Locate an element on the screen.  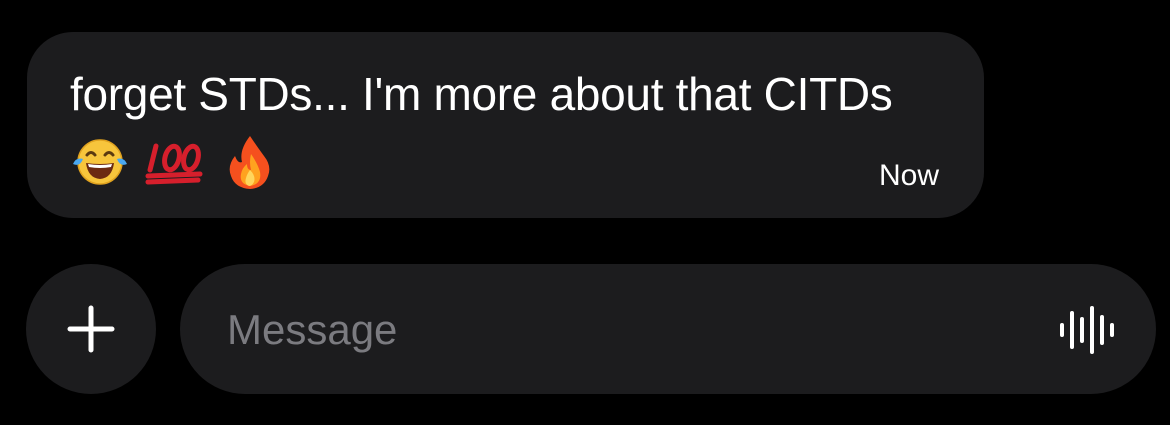
message-text: forget STDs... I'm more about that CITDs is located at coordinates (481, 94).